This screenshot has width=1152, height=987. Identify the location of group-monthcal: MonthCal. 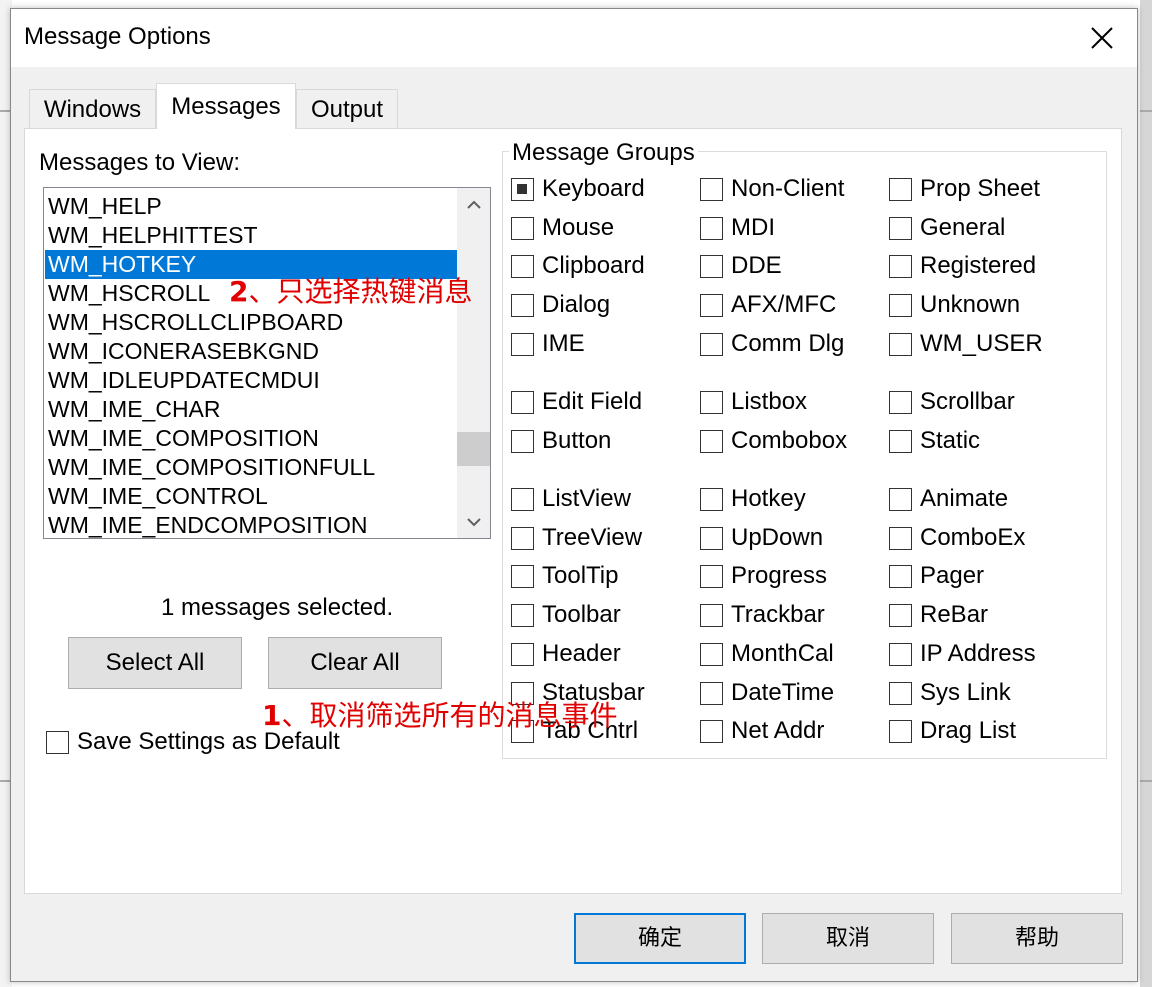
(767, 654).